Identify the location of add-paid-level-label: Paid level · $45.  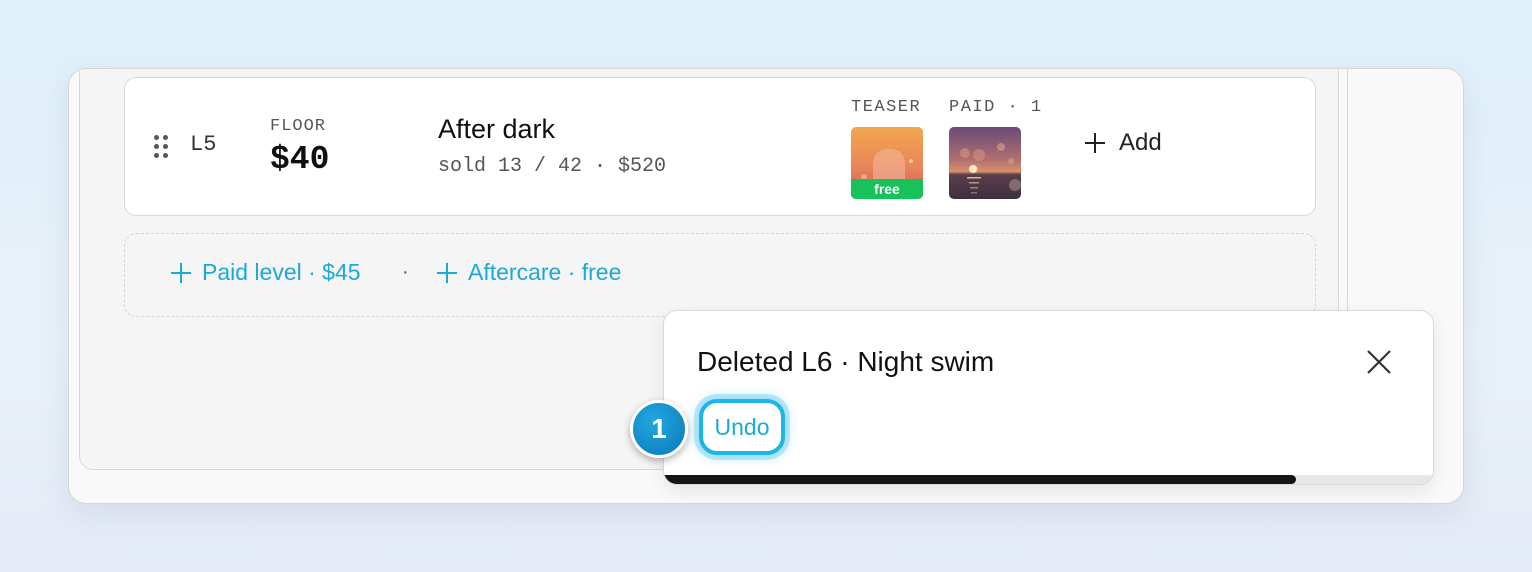
(281, 272).